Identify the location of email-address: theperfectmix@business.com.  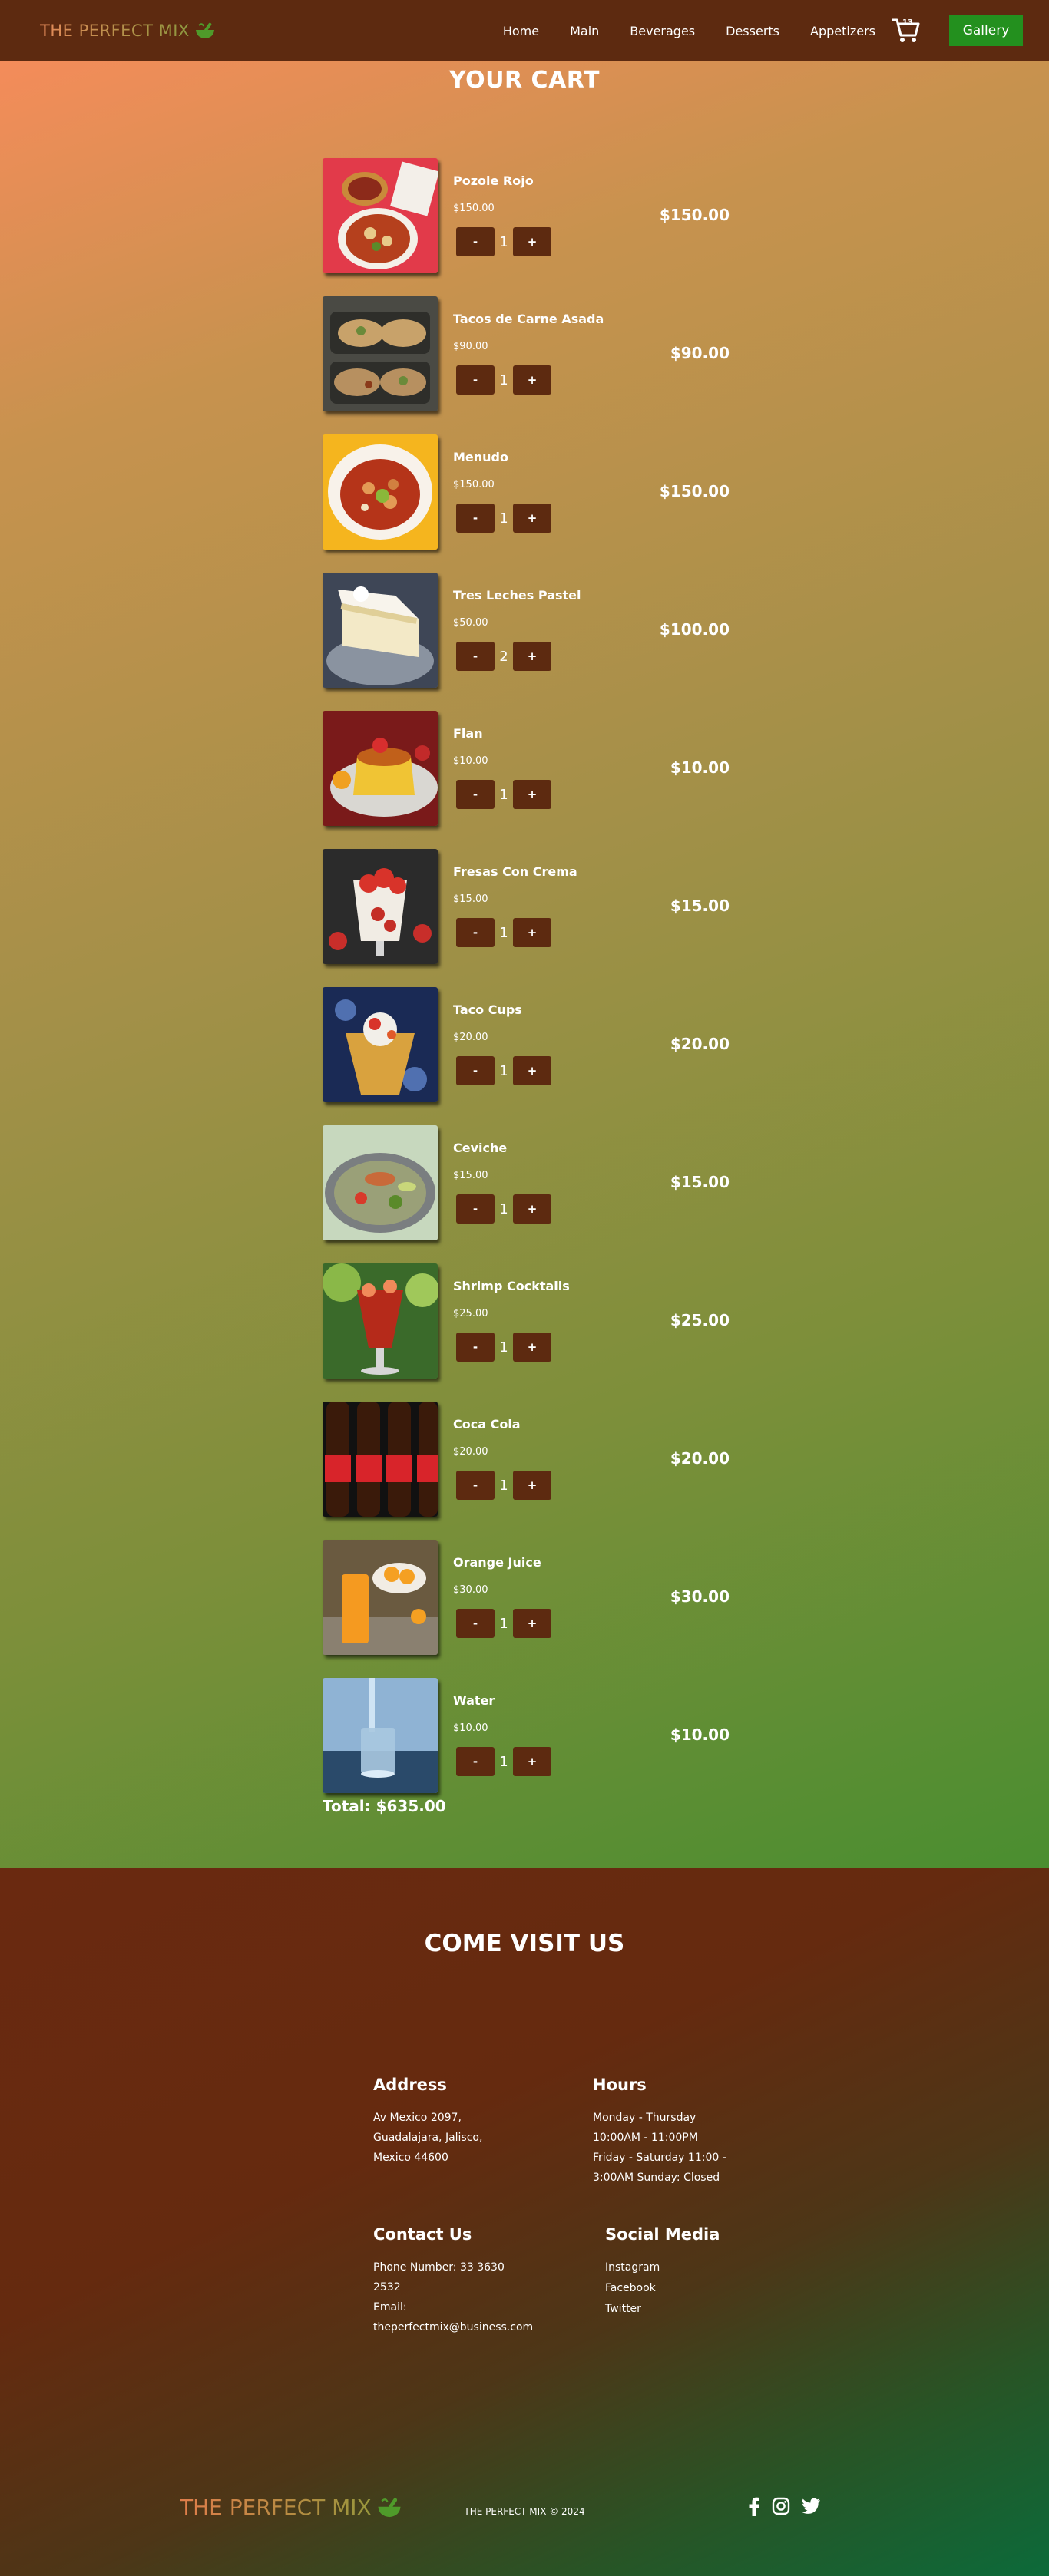
(453, 2327).